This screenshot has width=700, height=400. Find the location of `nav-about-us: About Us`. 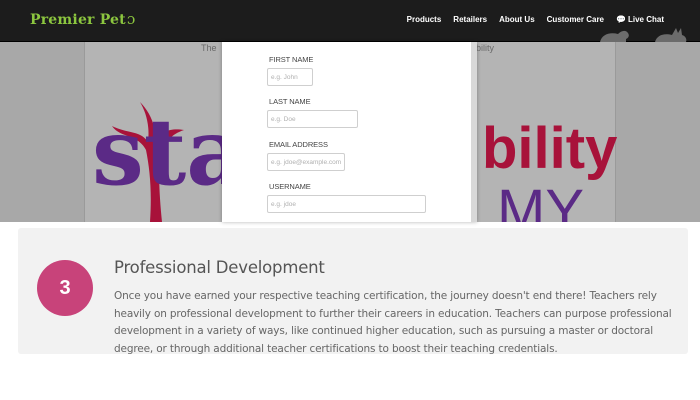

nav-about-us: About Us is located at coordinates (517, 19).